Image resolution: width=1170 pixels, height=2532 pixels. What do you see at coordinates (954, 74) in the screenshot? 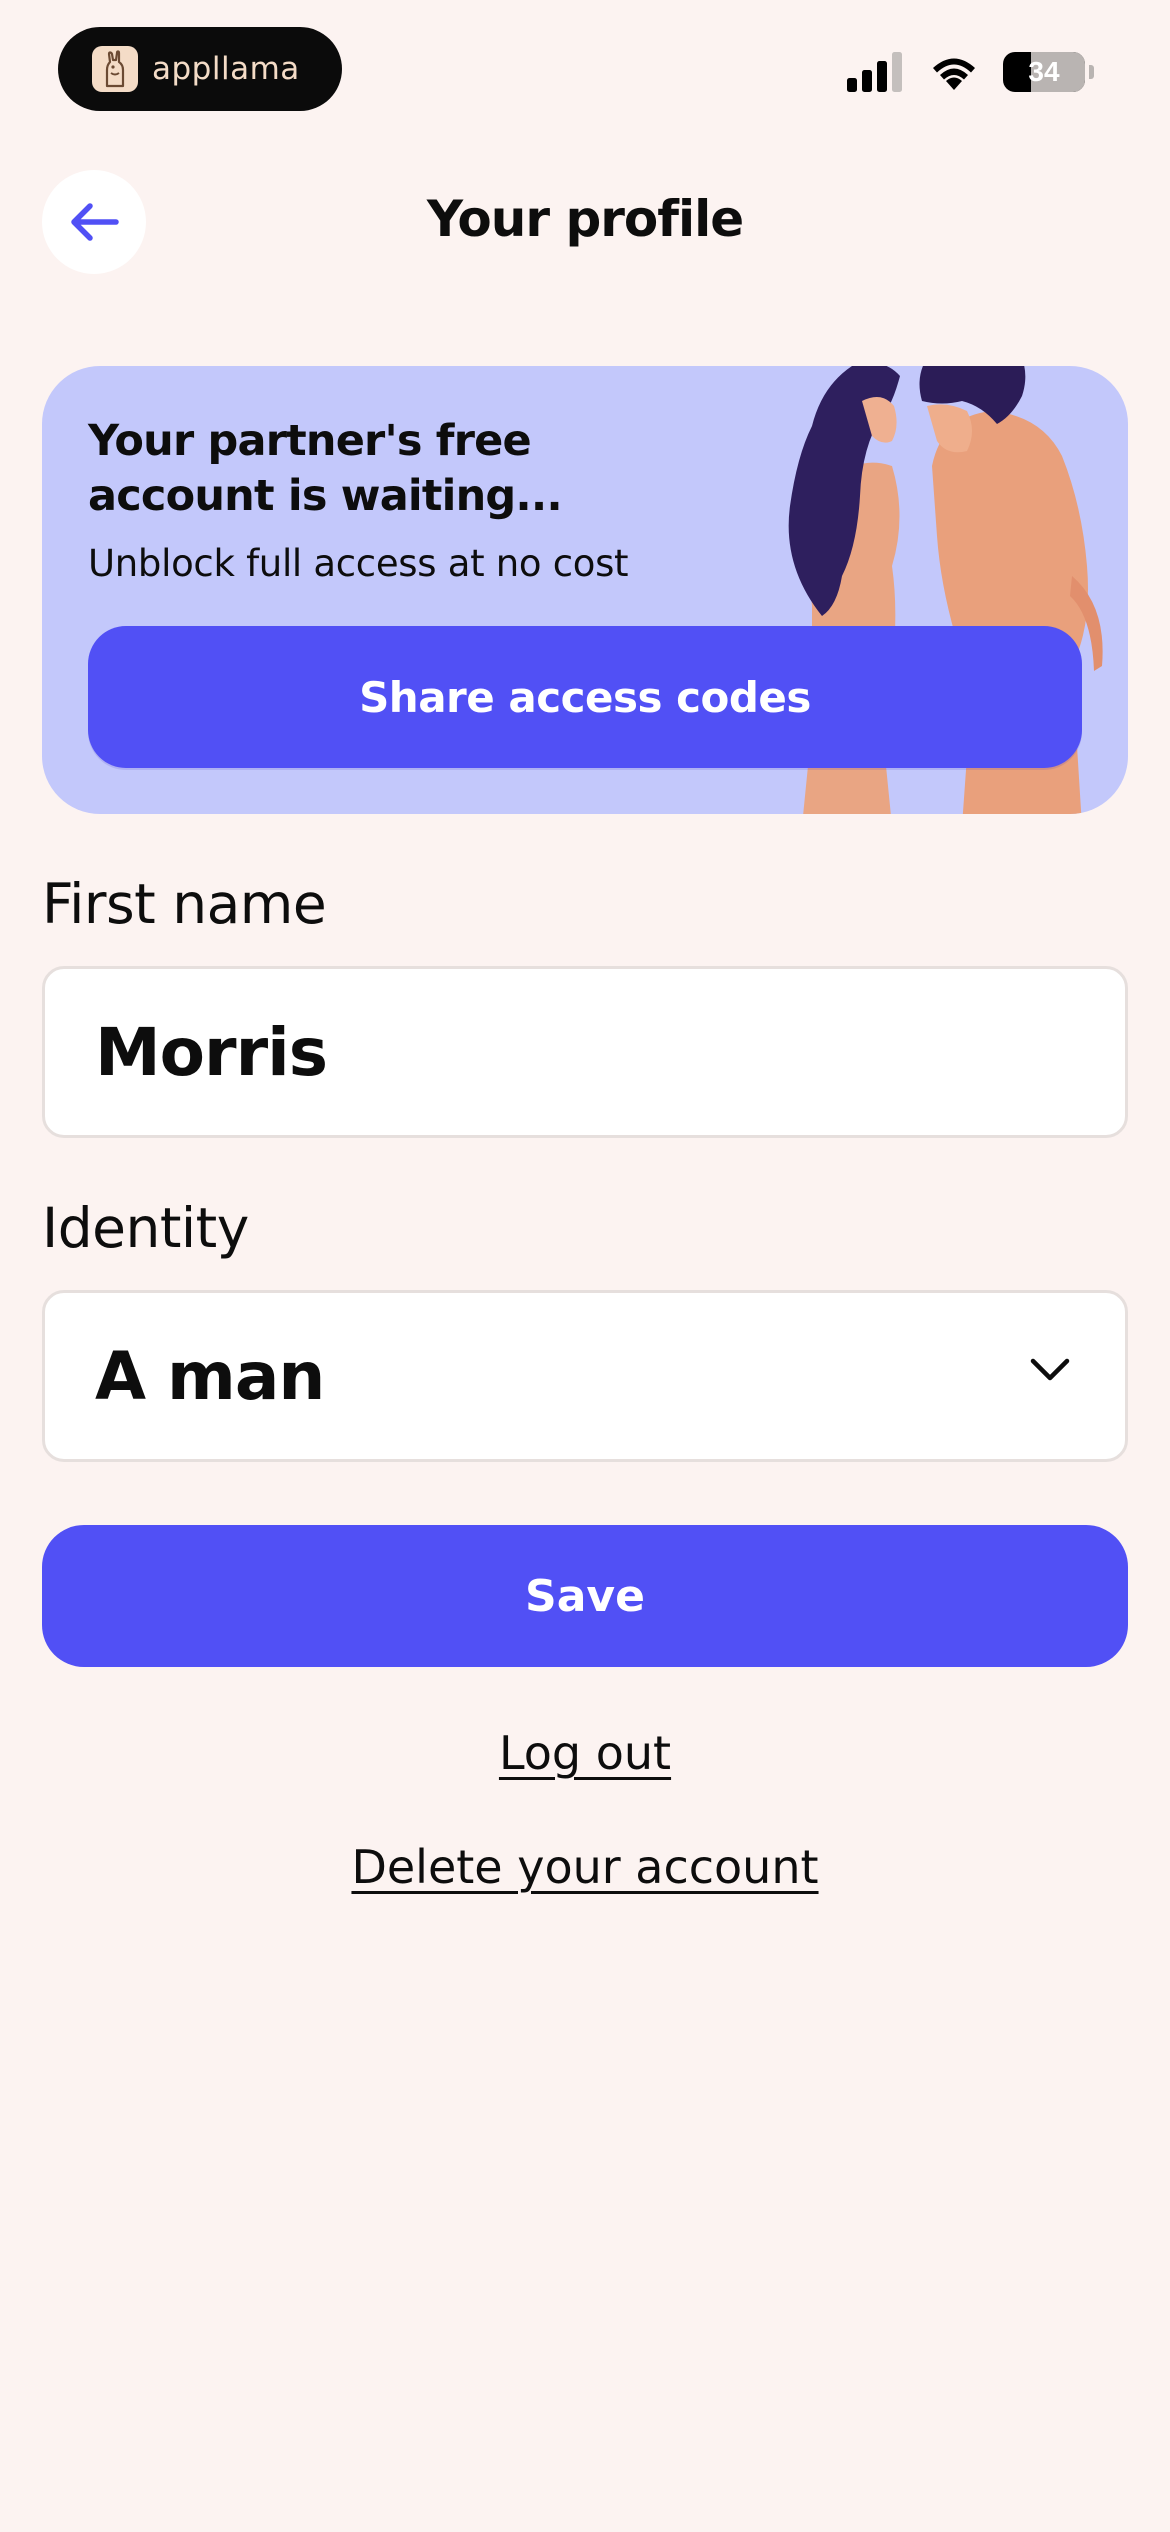
I see `wifi-icon` at bounding box center [954, 74].